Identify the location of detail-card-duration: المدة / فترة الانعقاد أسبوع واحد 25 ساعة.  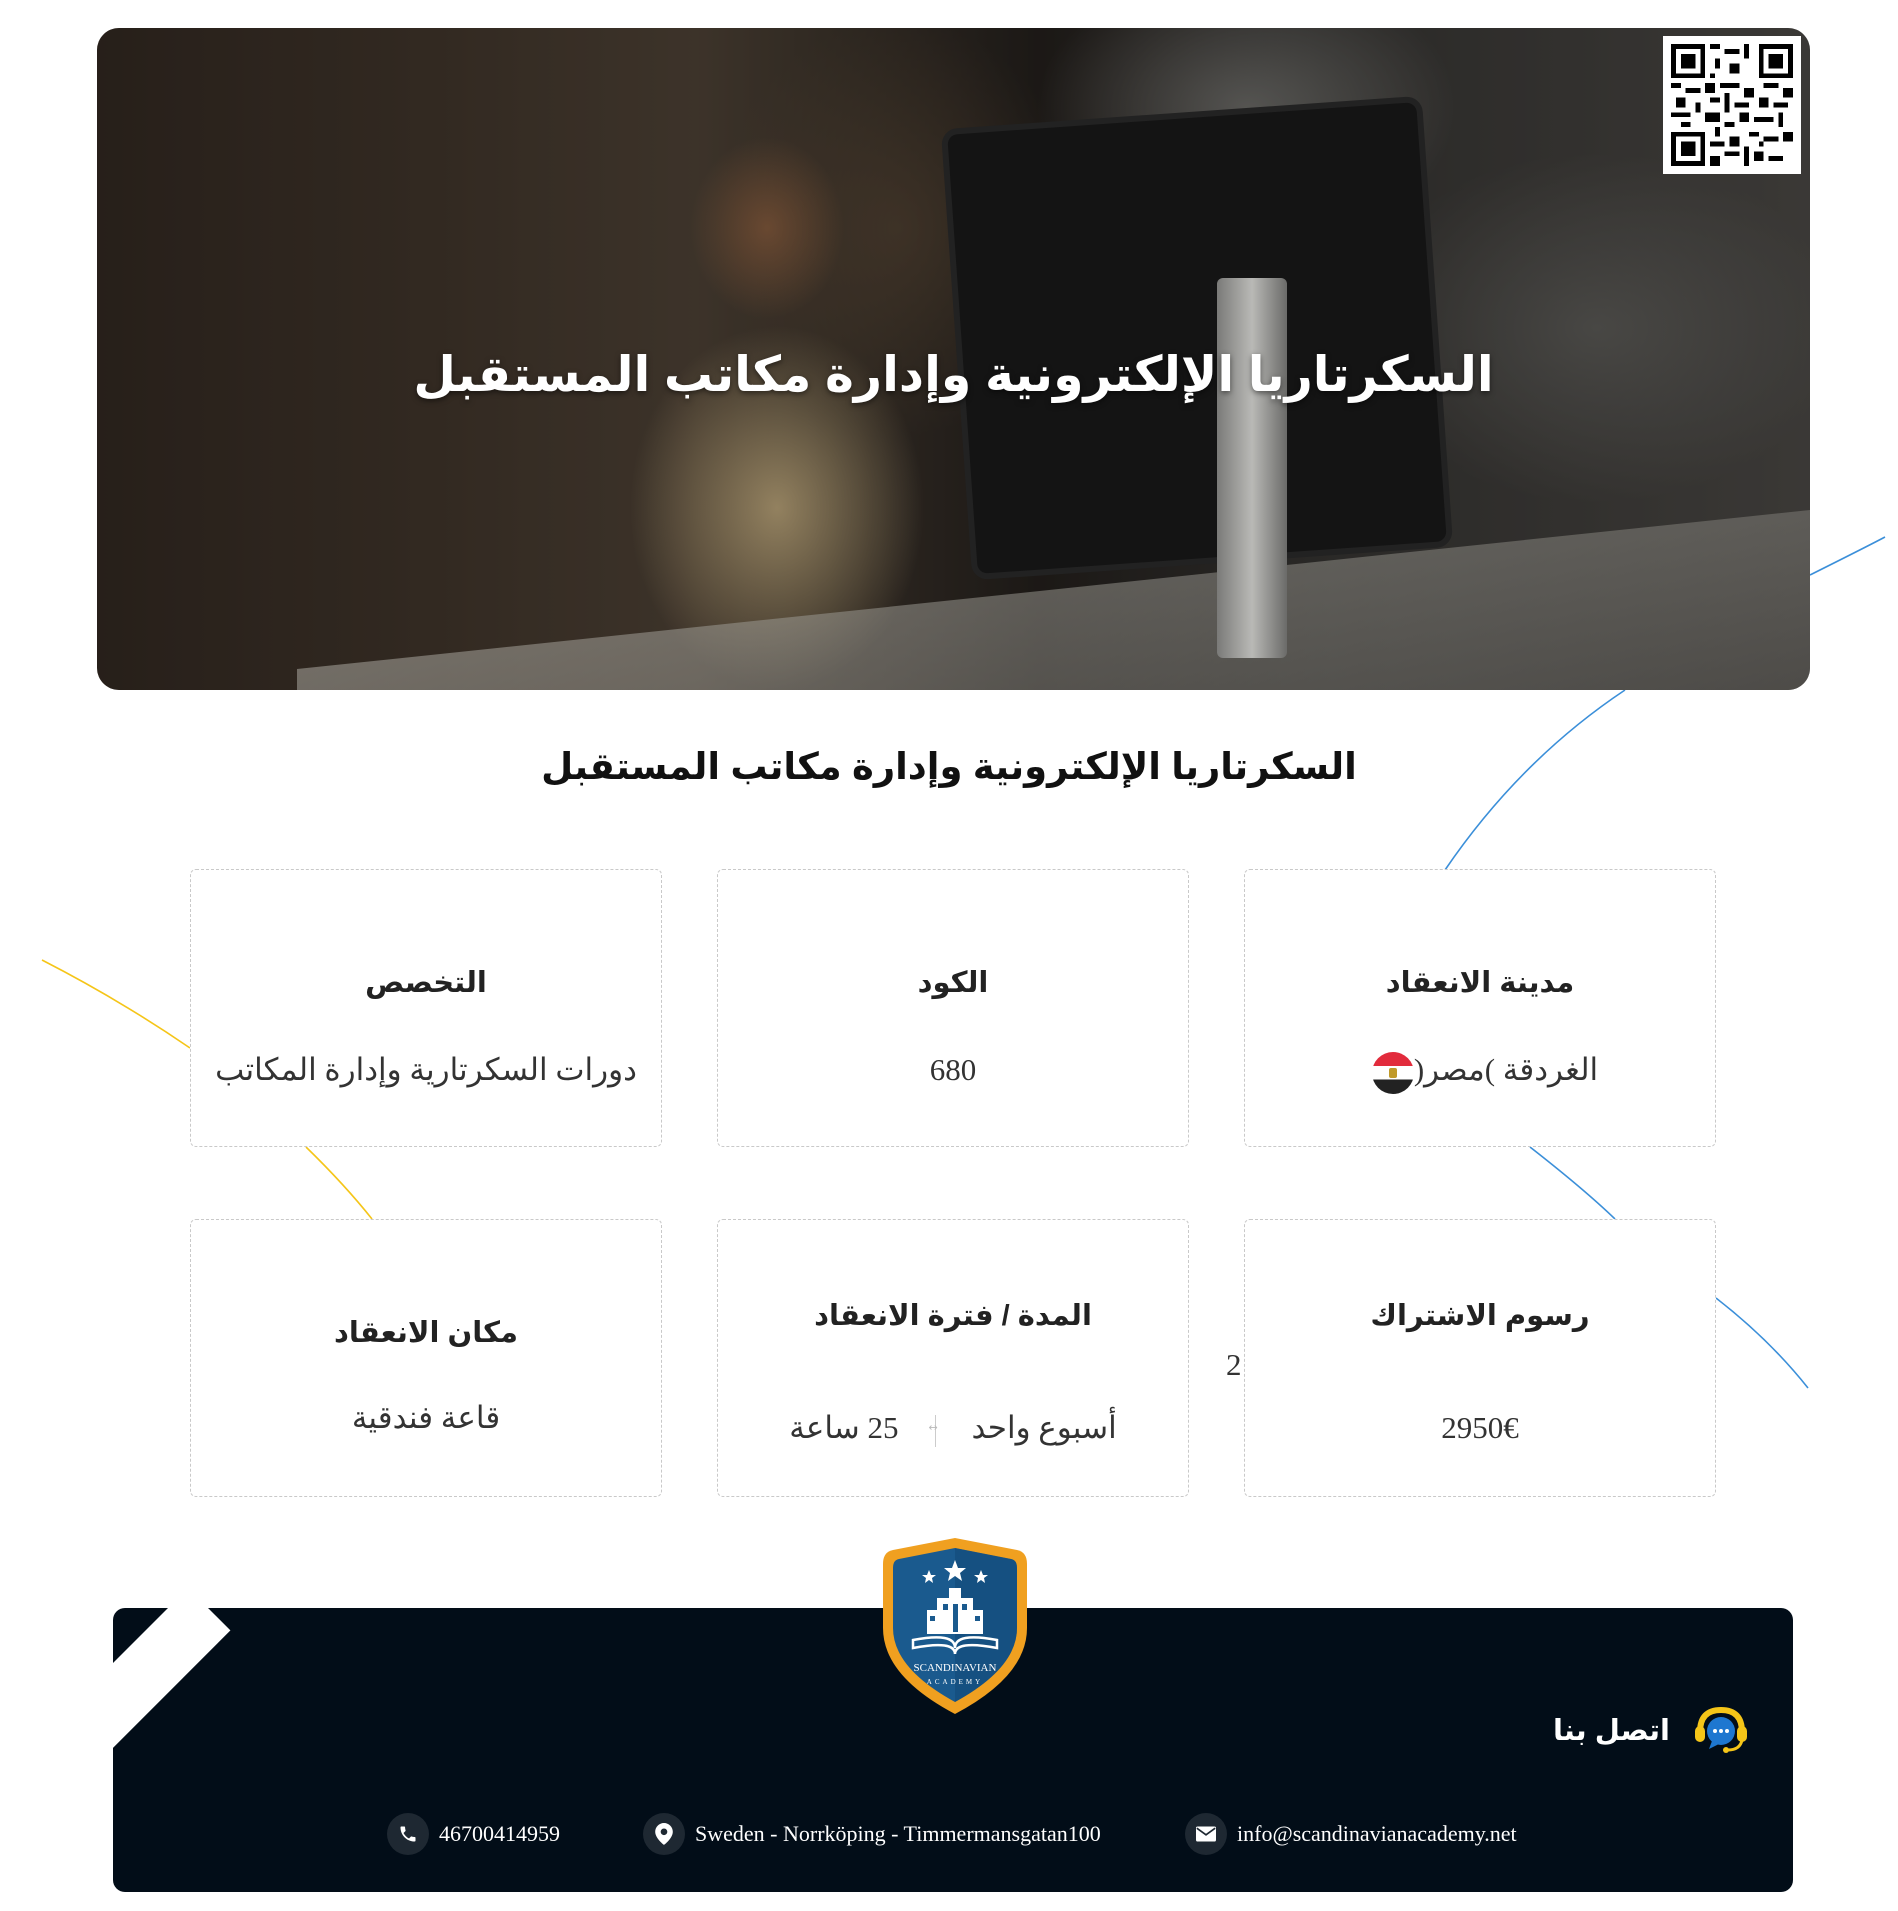
(953, 1358).